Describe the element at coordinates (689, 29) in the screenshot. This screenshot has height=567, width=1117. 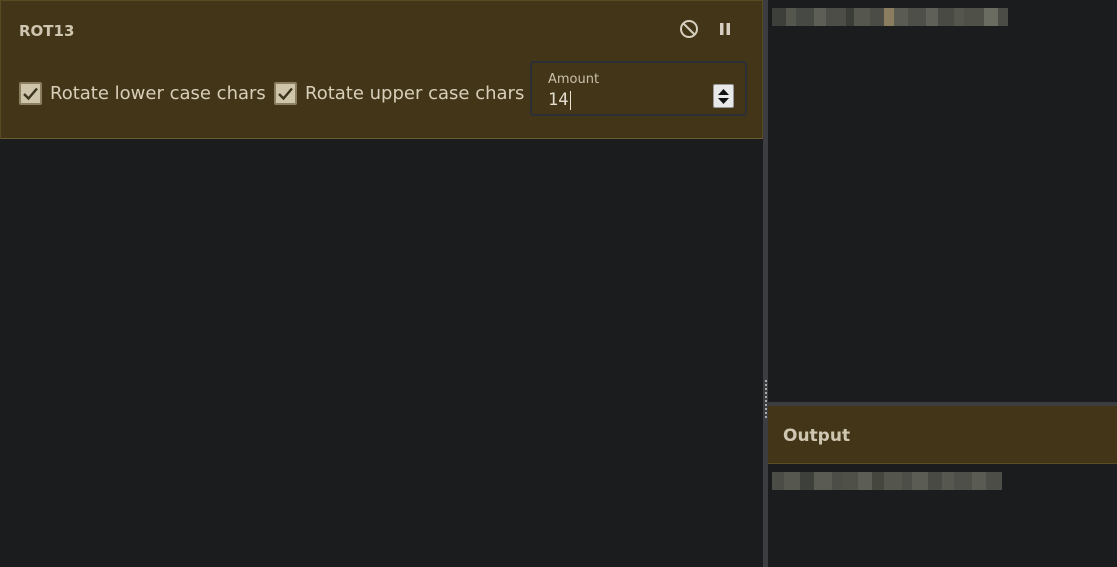
I see `disable-icon` at that location.